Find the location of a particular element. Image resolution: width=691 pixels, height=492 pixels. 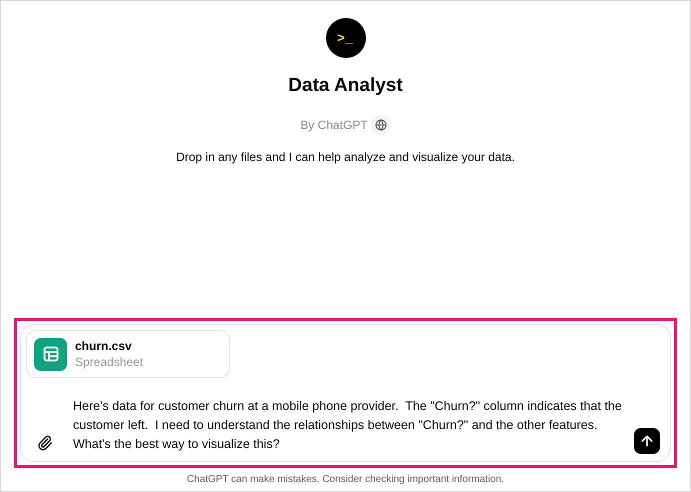

file-type: Spreadsheet is located at coordinates (109, 362).